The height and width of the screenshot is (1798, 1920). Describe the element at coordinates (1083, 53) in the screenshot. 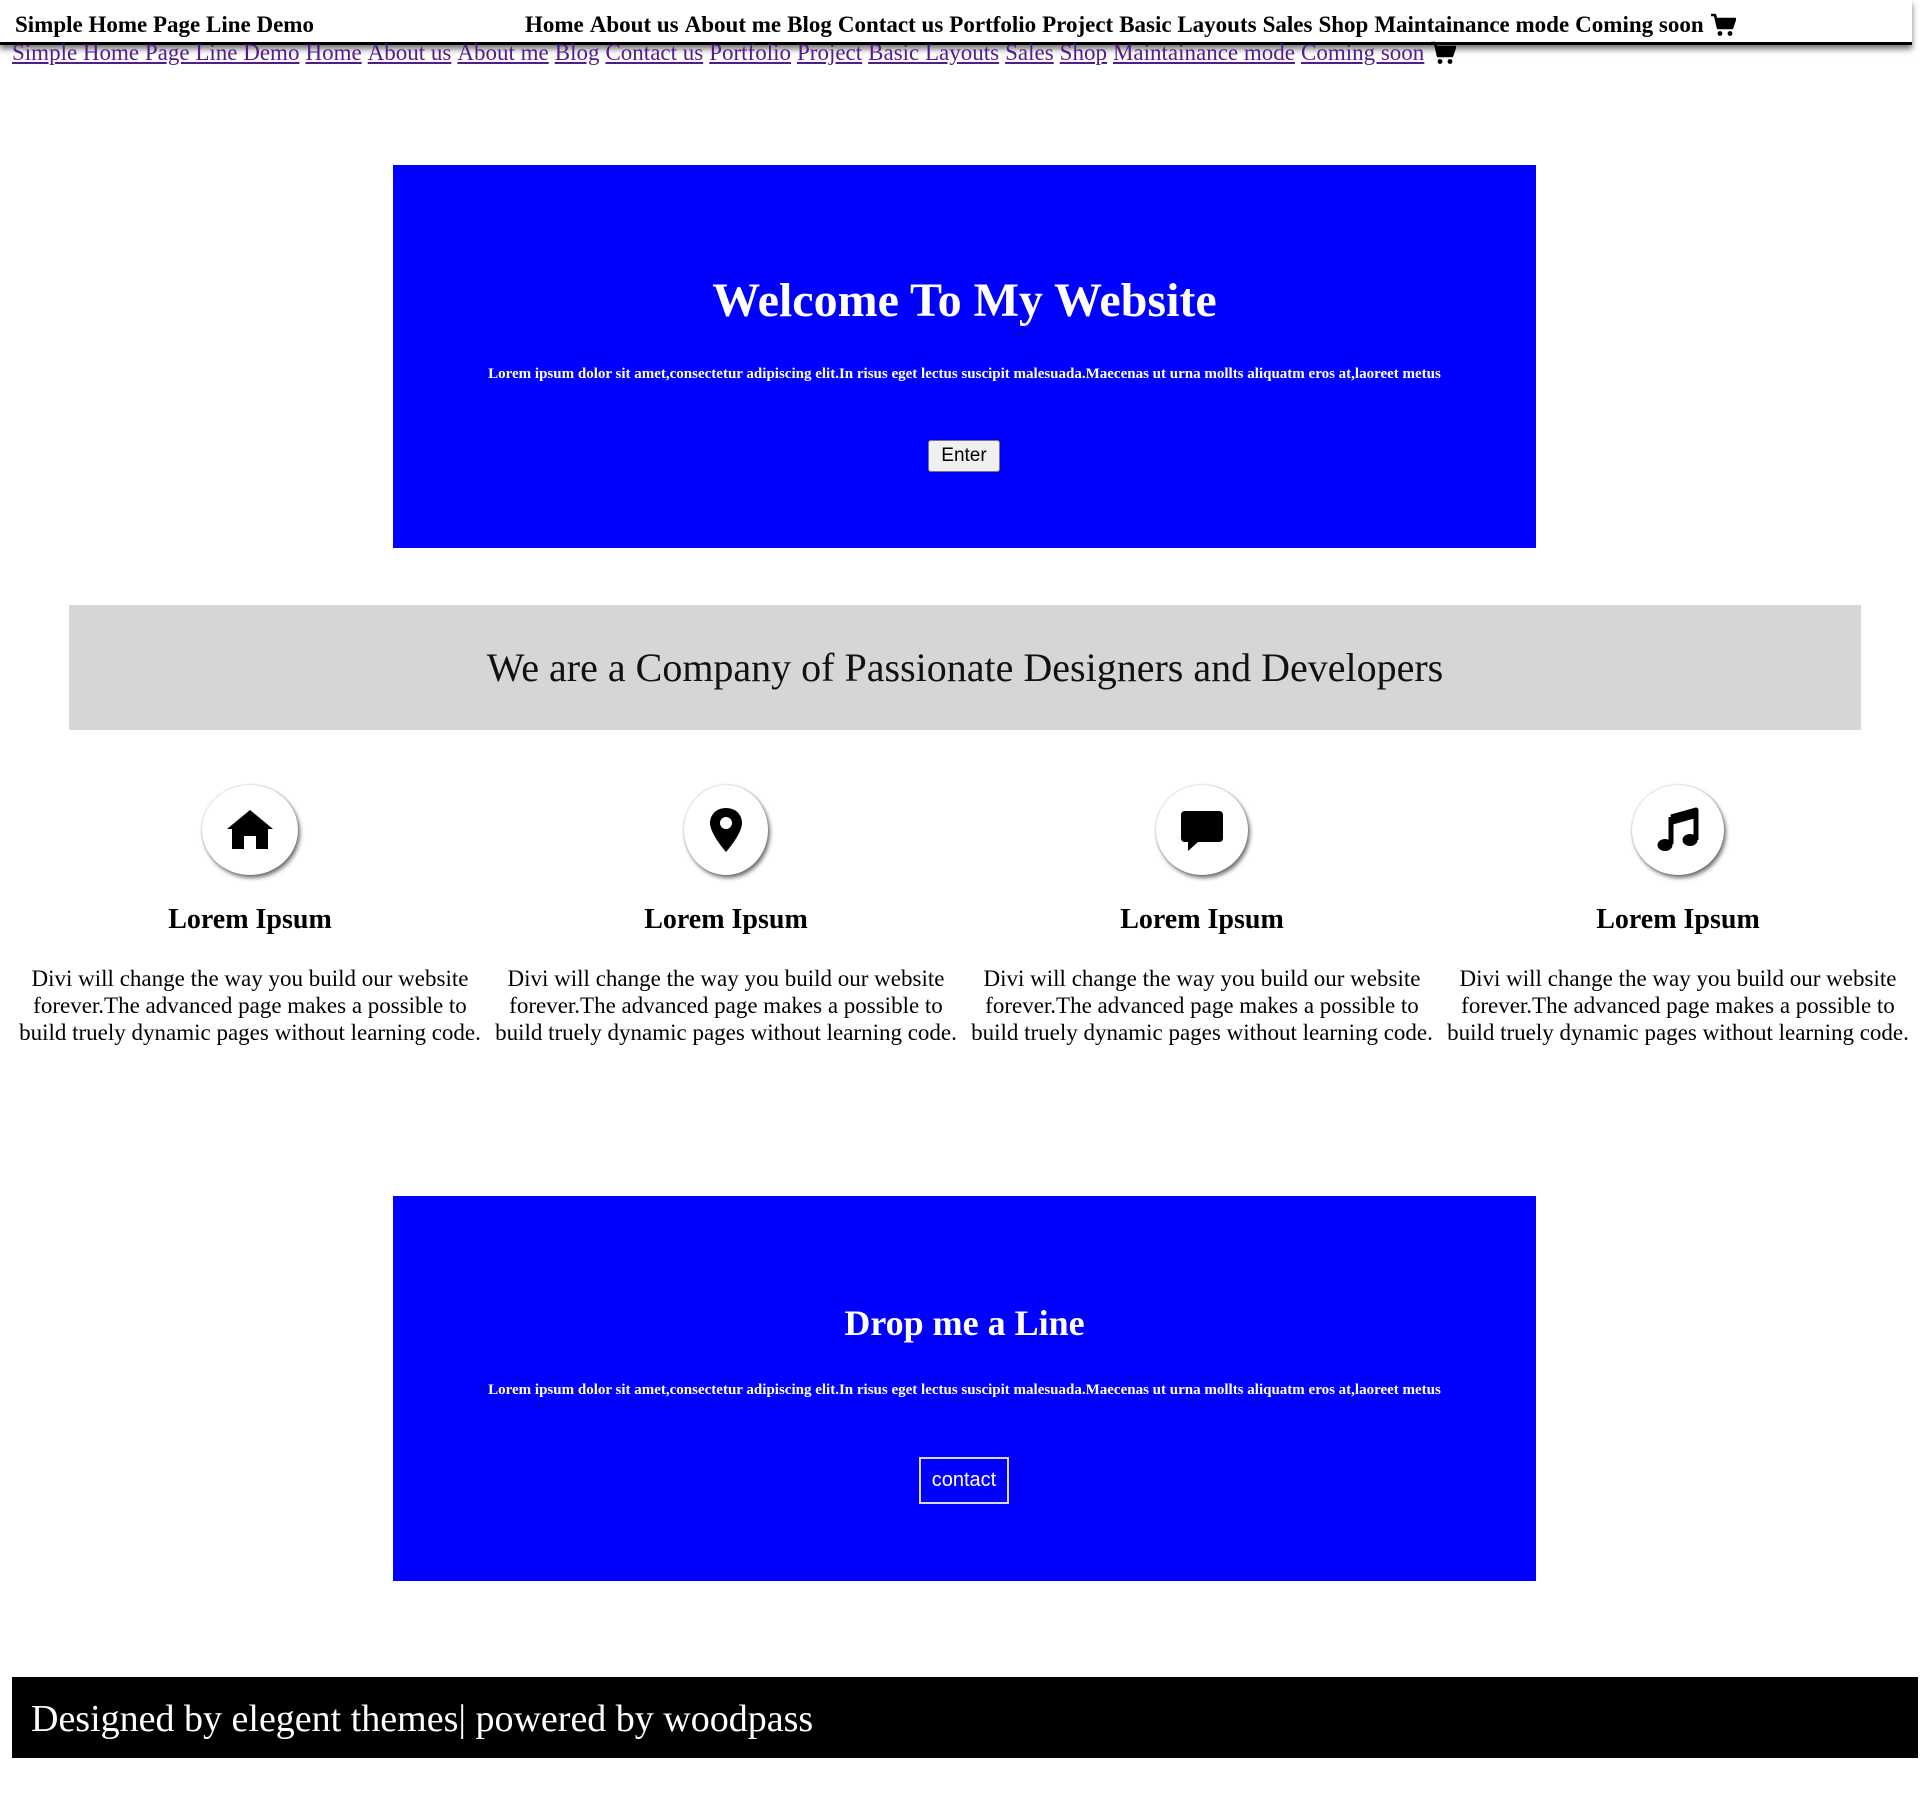

I see `link-shop: Shop` at that location.